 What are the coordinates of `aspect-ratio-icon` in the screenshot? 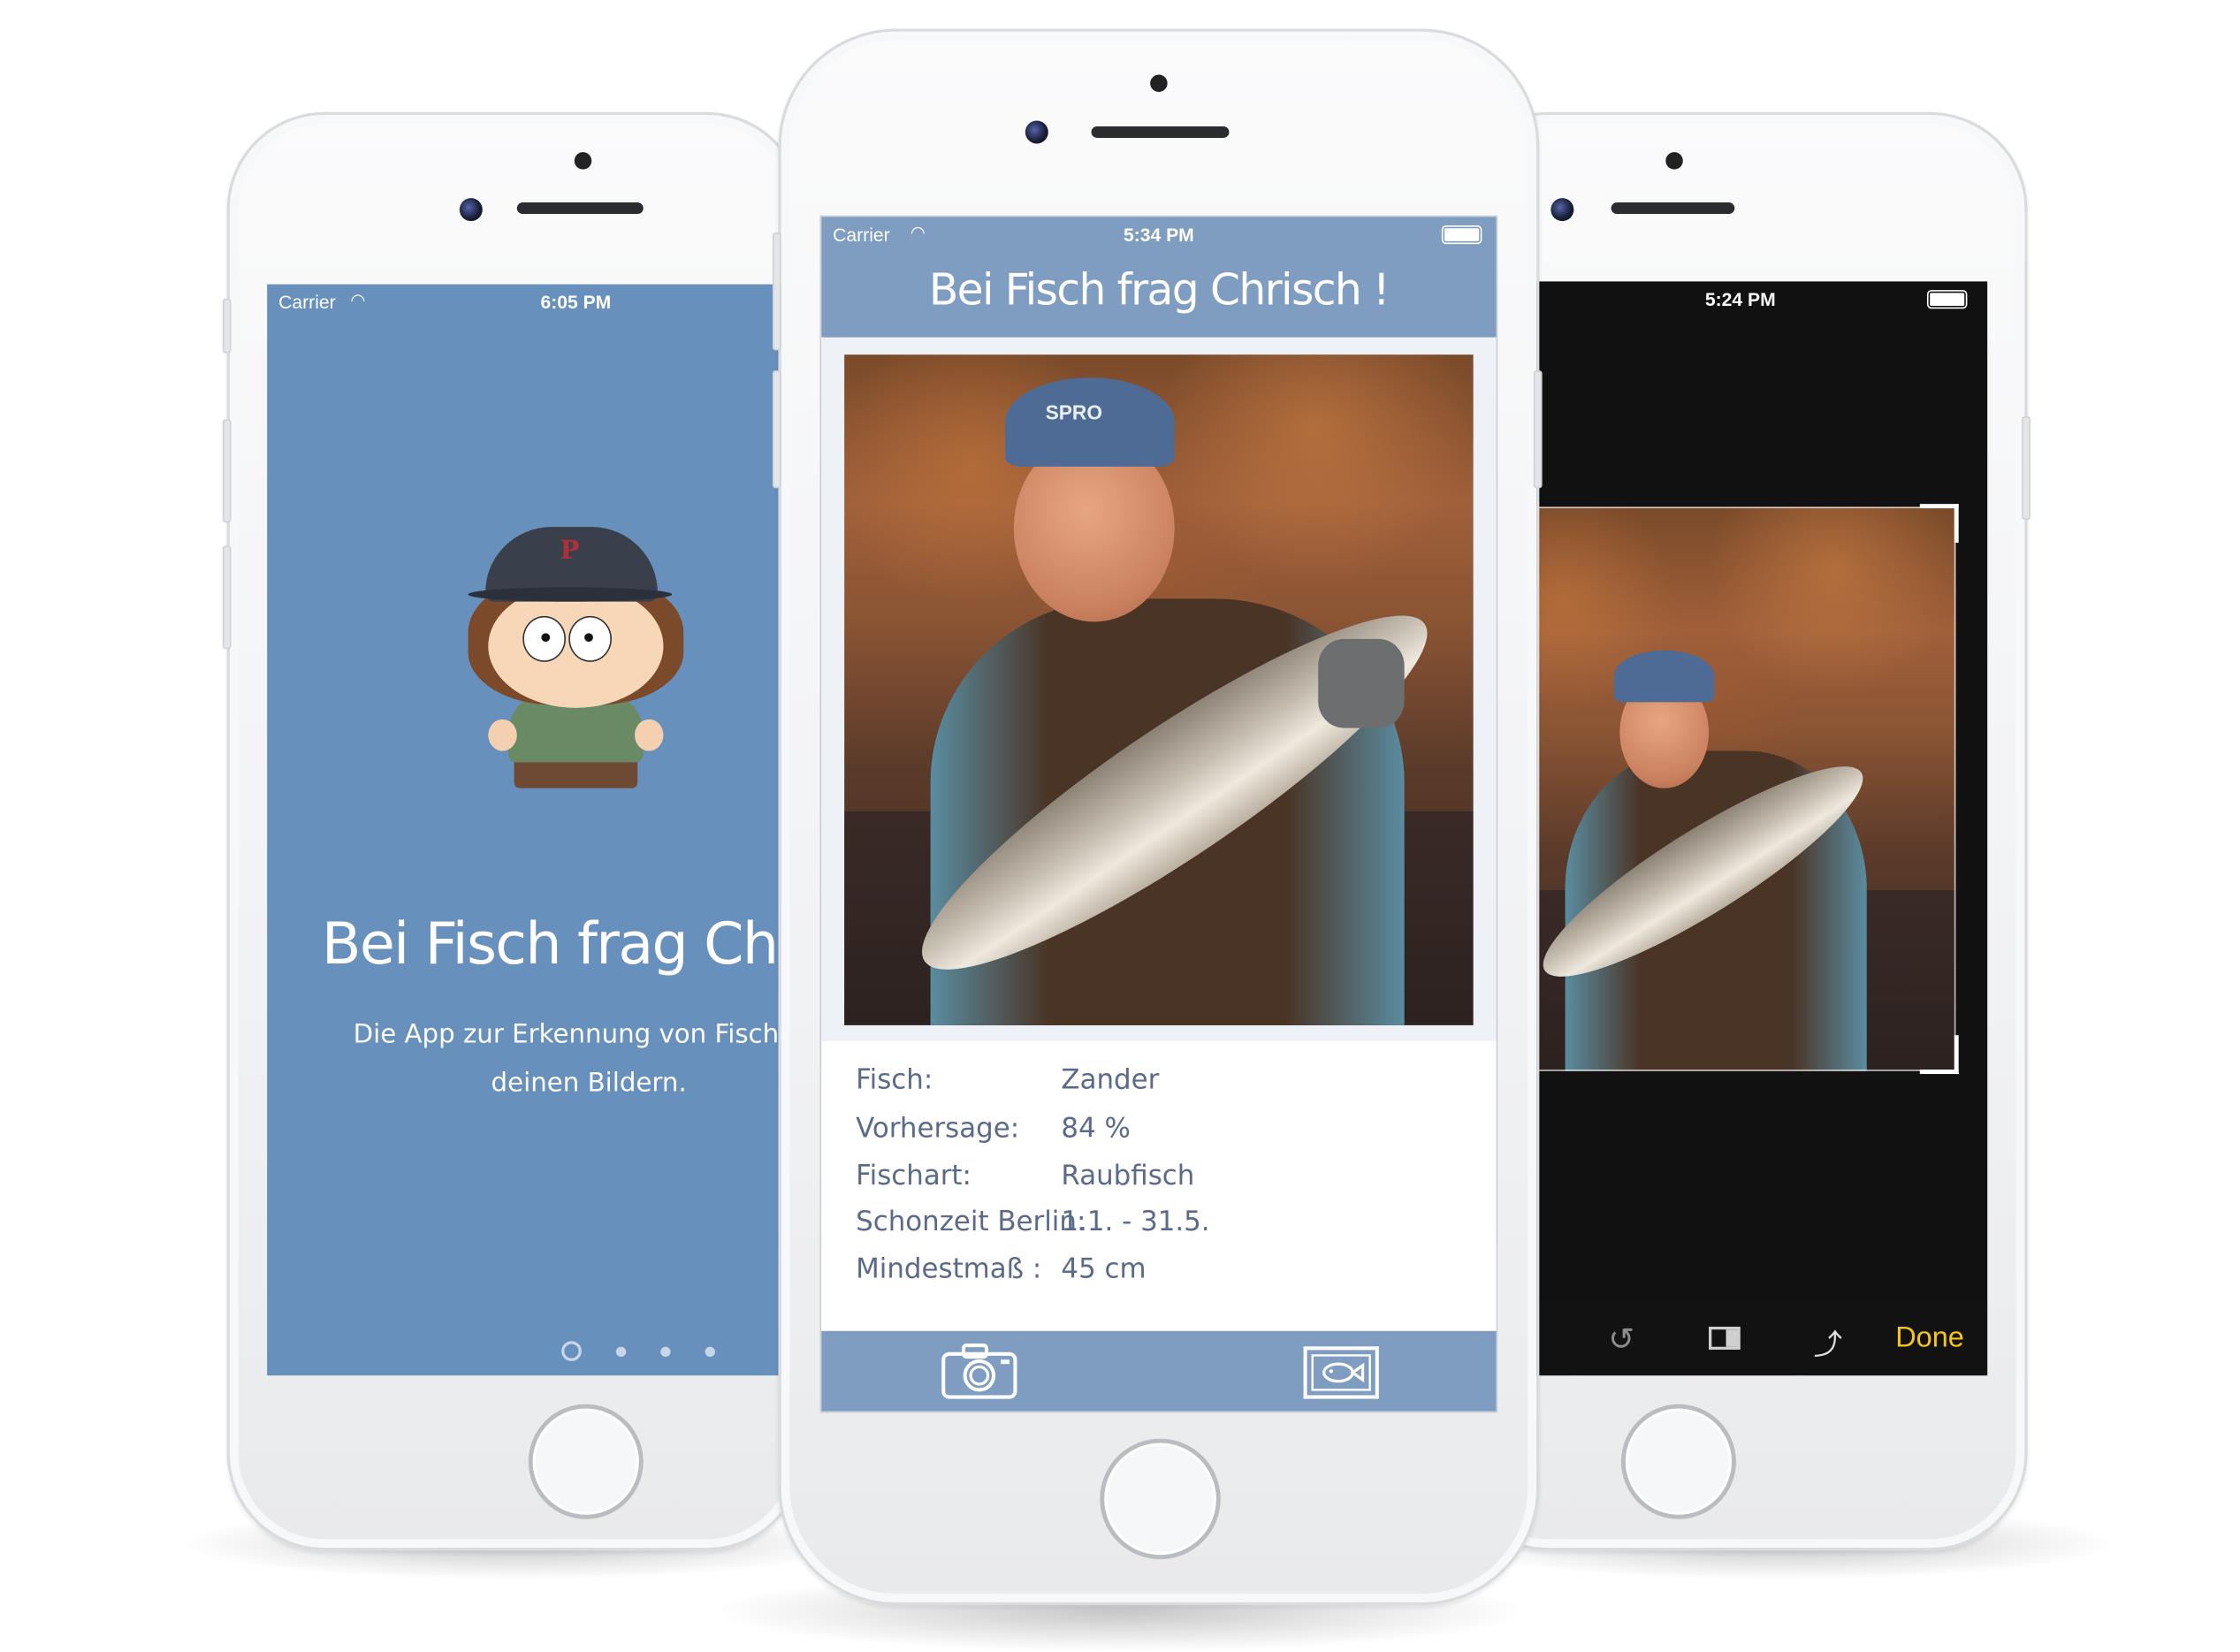 It's located at (1725, 1338).